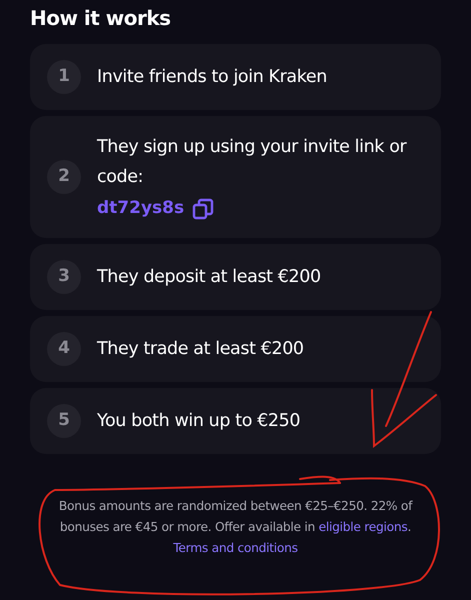 This screenshot has height=600, width=471. What do you see at coordinates (236, 527) in the screenshot?
I see `disclaimer-text: Bonus amounts are randomized between €25–€250. 22% of bonuses are €45 or more. Offer available in eligible regions. Terms and conditions` at bounding box center [236, 527].